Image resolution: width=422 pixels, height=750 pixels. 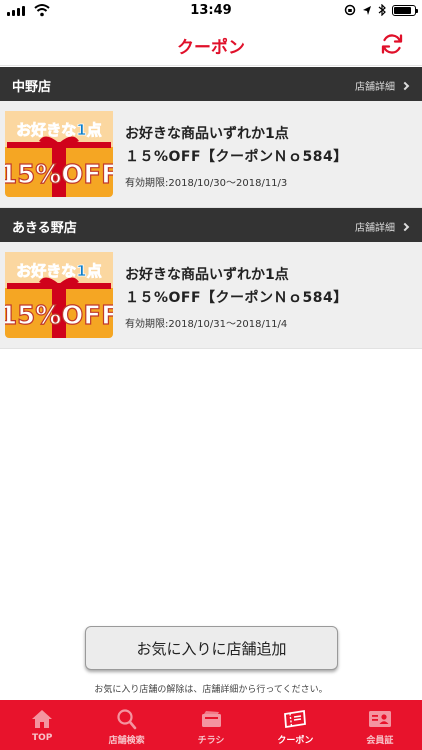 What do you see at coordinates (295, 719) in the screenshot?
I see `coupon-icon` at bounding box center [295, 719].